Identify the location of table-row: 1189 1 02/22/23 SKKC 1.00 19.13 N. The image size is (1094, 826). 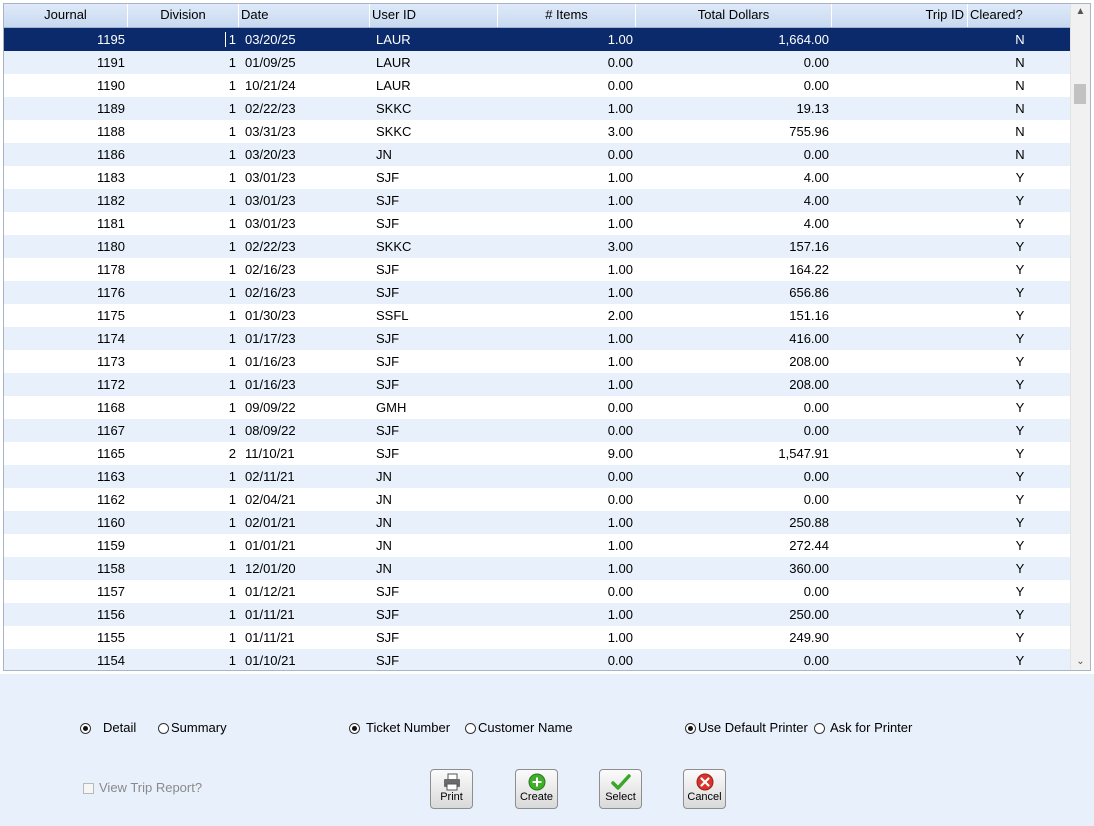
(538, 108).